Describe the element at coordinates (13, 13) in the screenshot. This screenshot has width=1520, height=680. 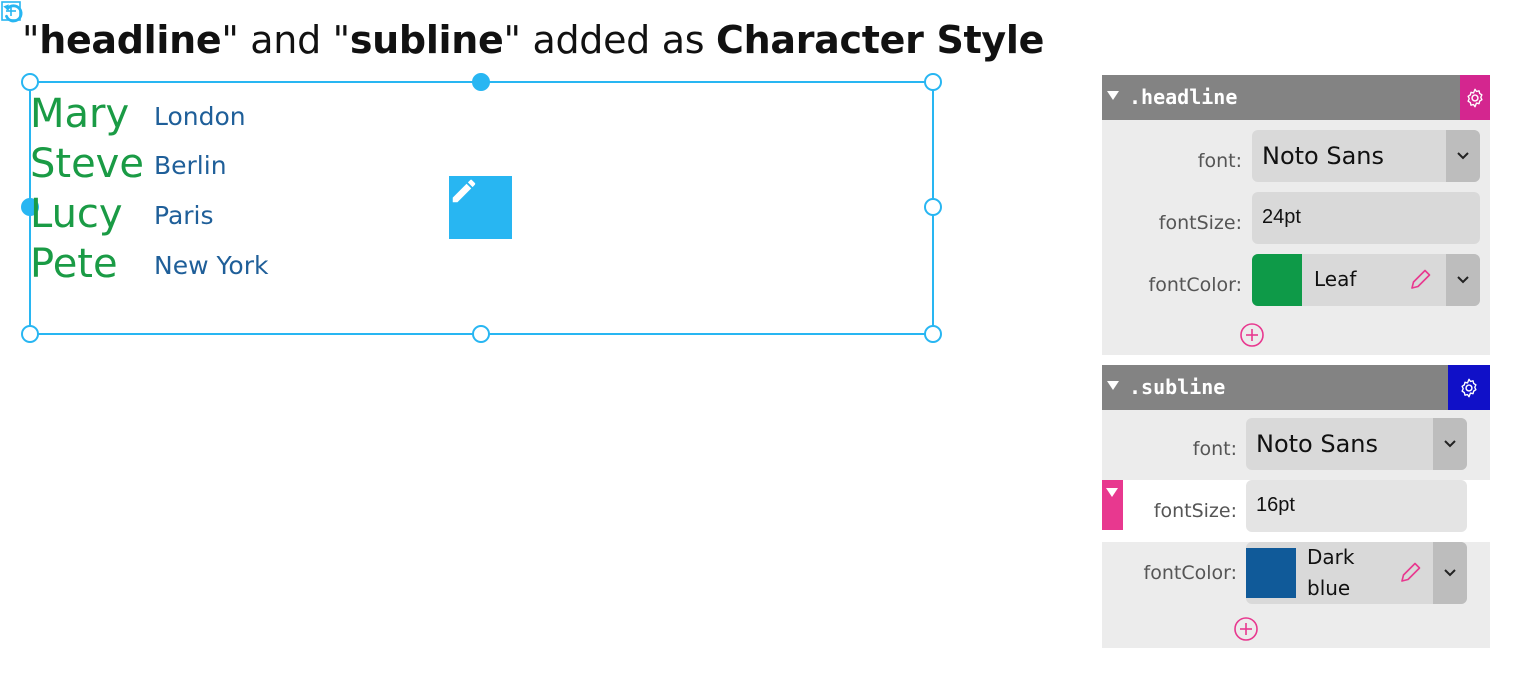
I see `rotate-icon` at that location.